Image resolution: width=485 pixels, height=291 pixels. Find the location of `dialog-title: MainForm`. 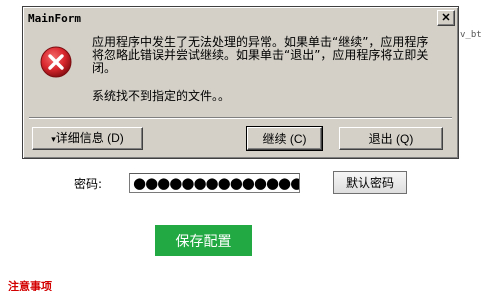

dialog-title: MainForm is located at coordinates (54, 18).